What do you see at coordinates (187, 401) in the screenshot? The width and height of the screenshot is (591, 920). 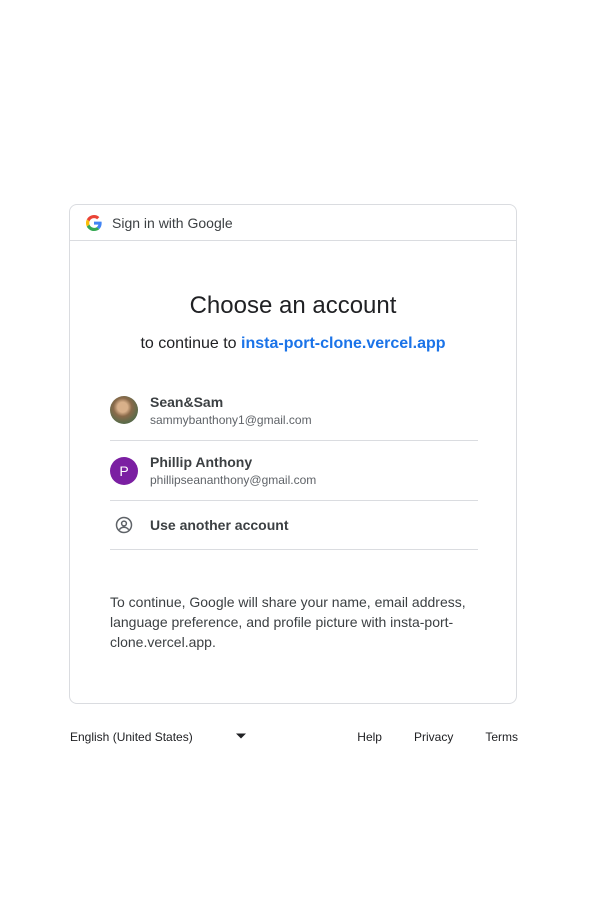 I see `account-name: Sean&Sam` at bounding box center [187, 401].